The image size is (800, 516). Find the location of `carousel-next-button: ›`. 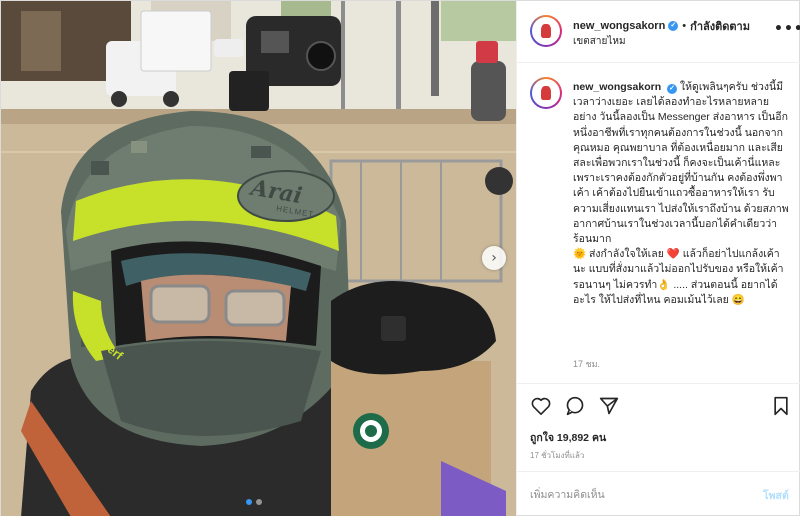

carousel-next-button: › is located at coordinates (494, 258).